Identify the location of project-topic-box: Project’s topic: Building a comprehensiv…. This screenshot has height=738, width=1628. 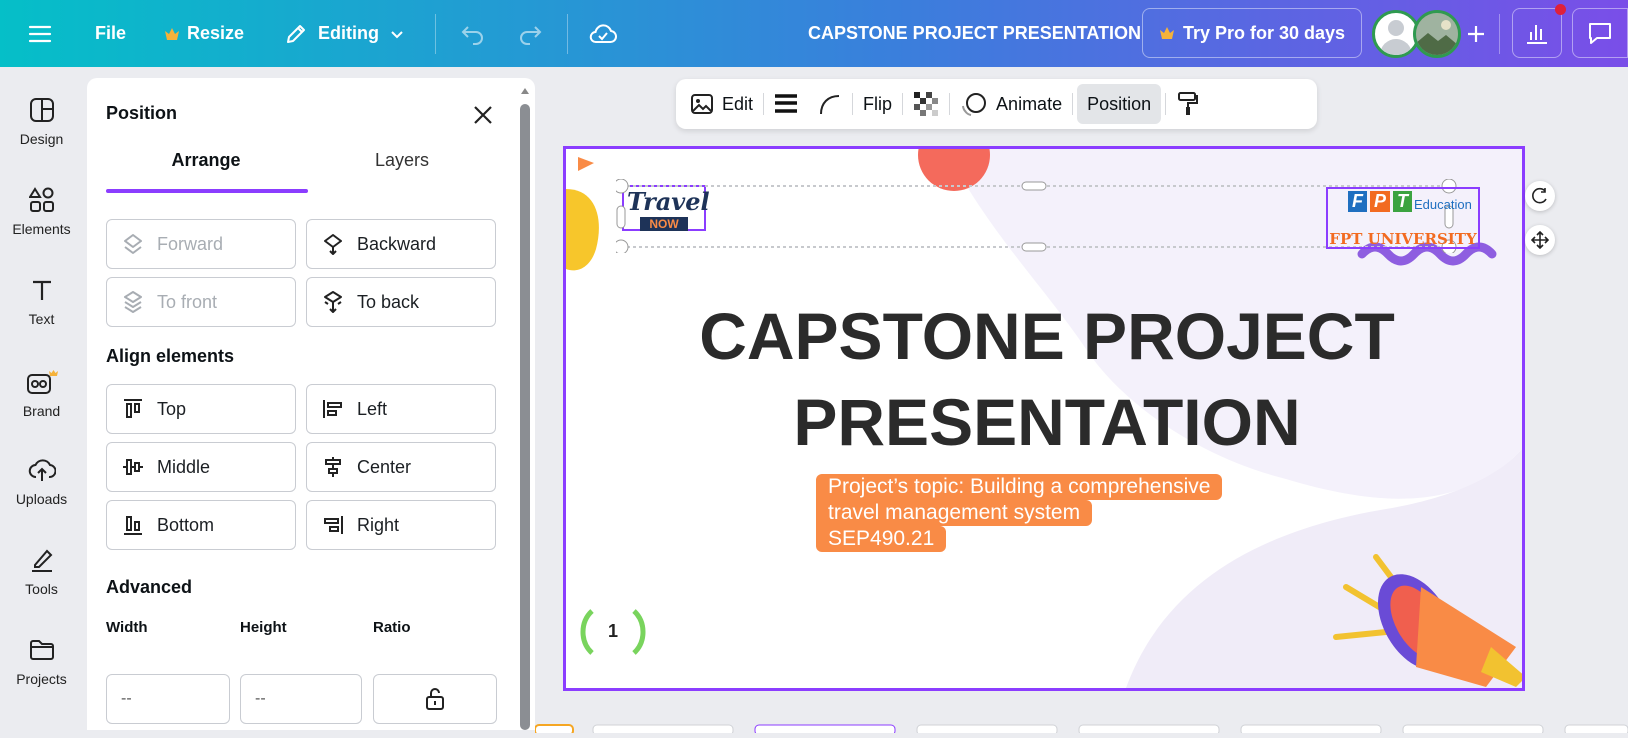
(1019, 513).